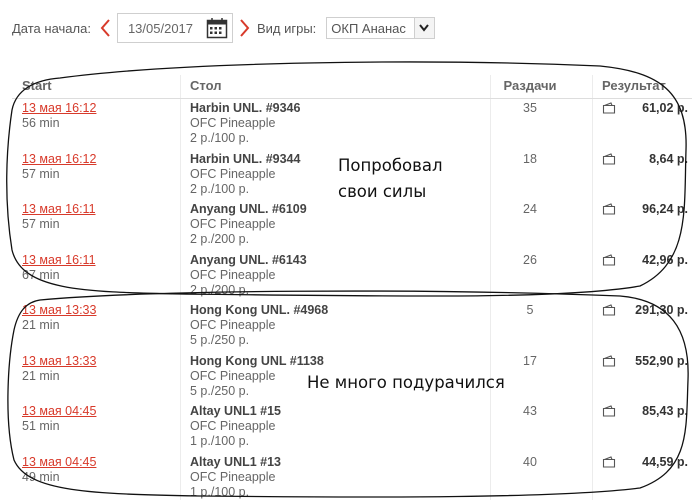 The width and height of the screenshot is (700, 500). What do you see at coordinates (41, 123) in the screenshot?
I see `duration-text: 56 min` at bounding box center [41, 123].